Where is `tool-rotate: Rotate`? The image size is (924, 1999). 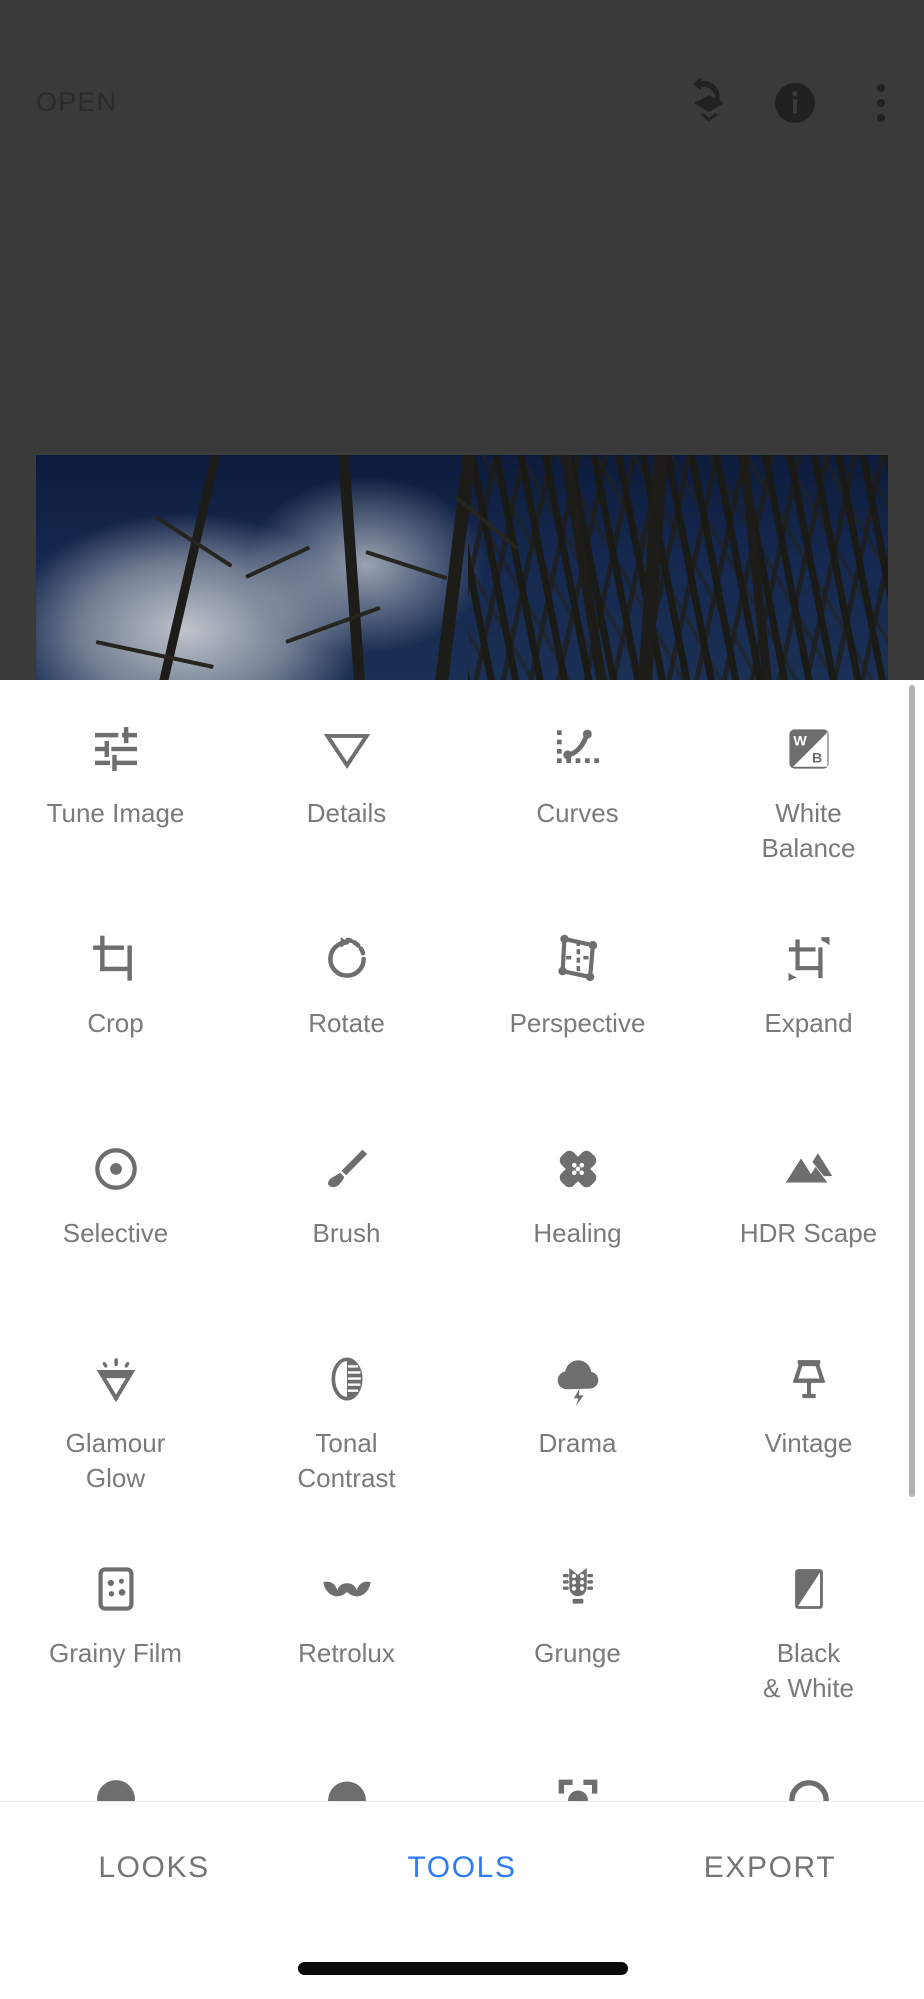 tool-rotate: Rotate is located at coordinates (346, 995).